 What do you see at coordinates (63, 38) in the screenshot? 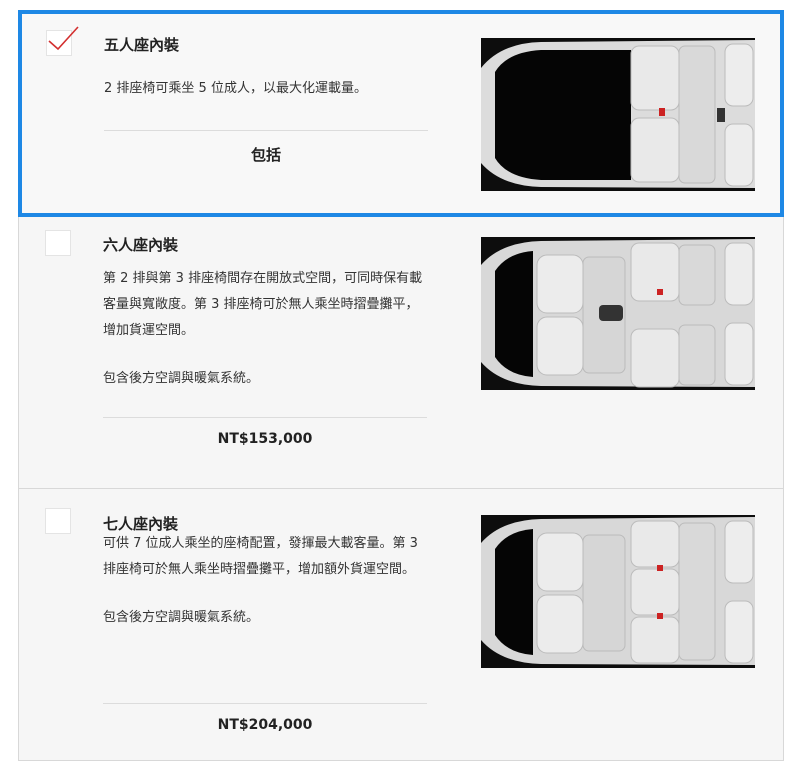
I see `checkmark-icon` at bounding box center [63, 38].